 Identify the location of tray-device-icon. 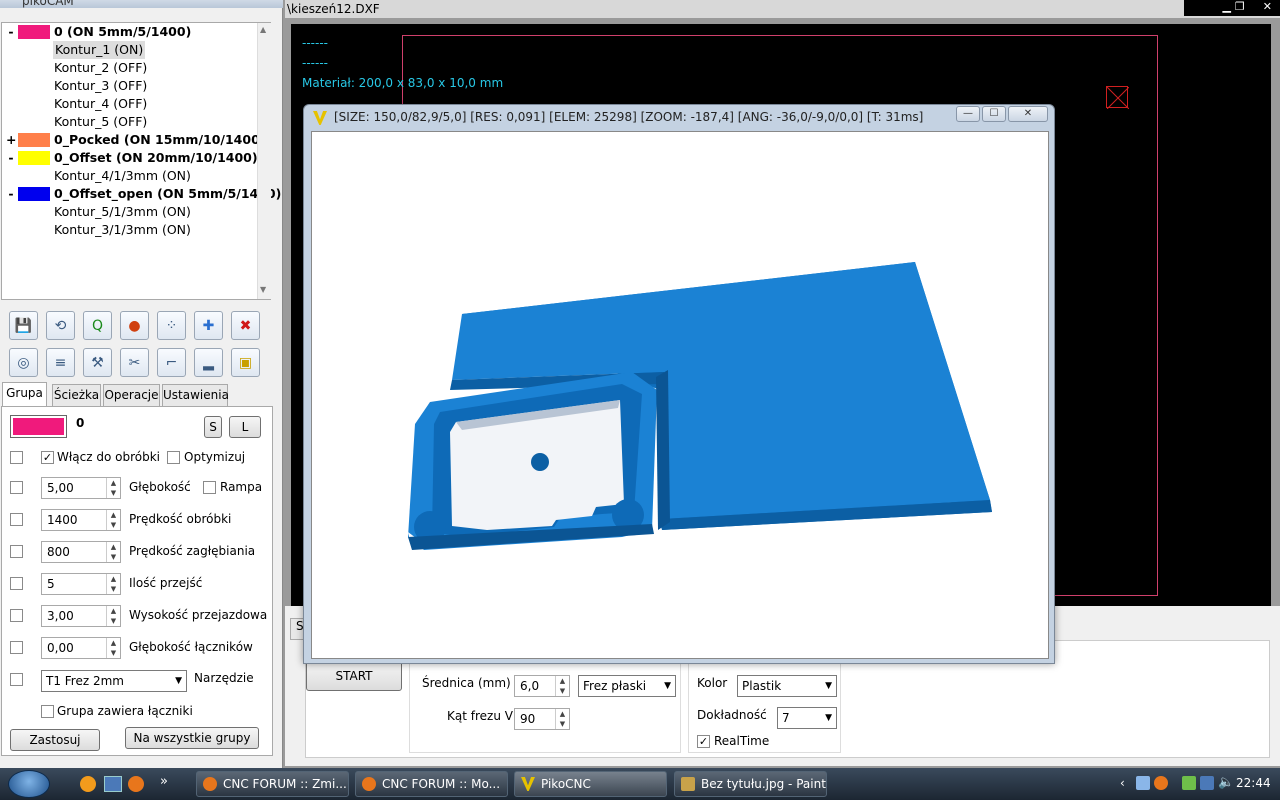
(1189, 783).